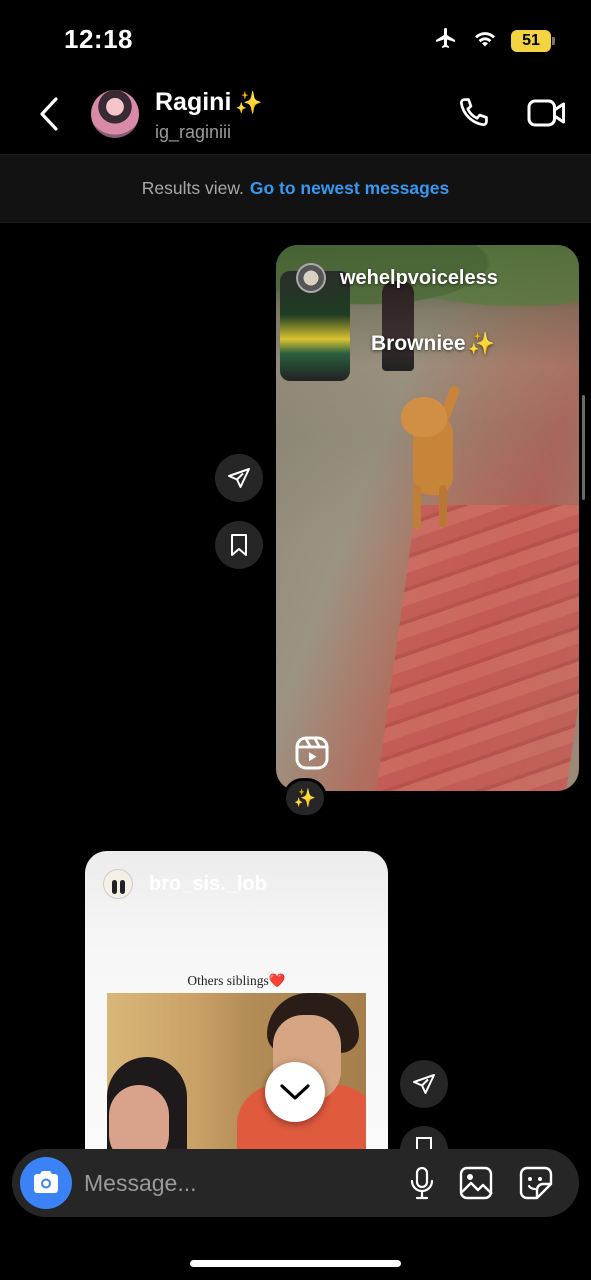 Image resolution: width=591 pixels, height=1280 pixels. I want to click on shared-post-card: bro_sis._lob Others siblings❤️, so click(236, 1016).